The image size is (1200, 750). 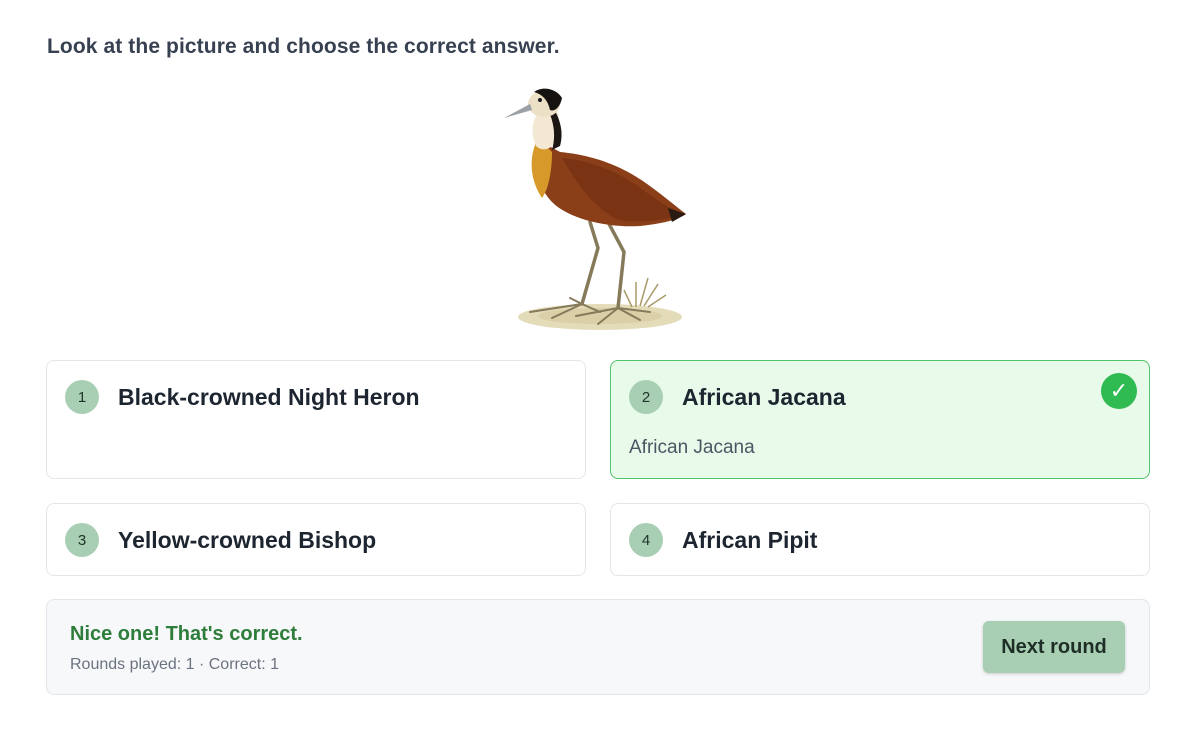 I want to click on next-round-button: Next round, so click(x=1054, y=647).